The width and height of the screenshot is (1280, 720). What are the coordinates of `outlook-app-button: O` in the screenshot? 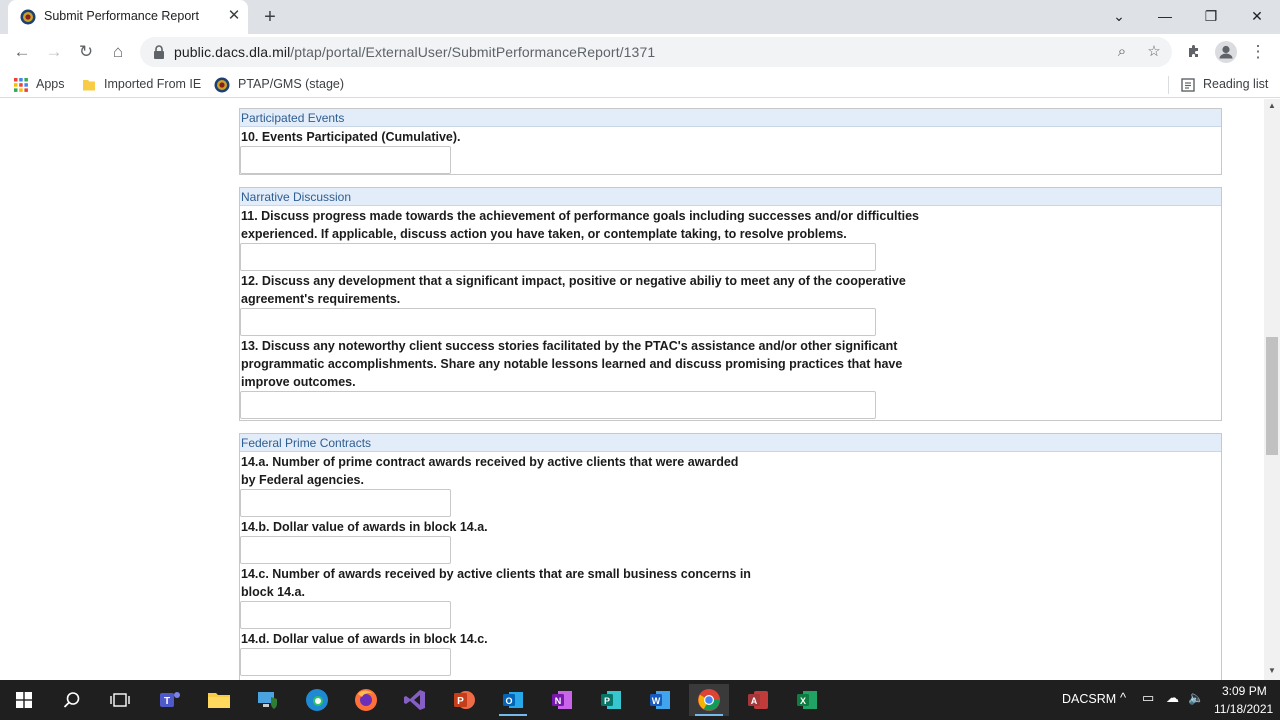 It's located at (513, 700).